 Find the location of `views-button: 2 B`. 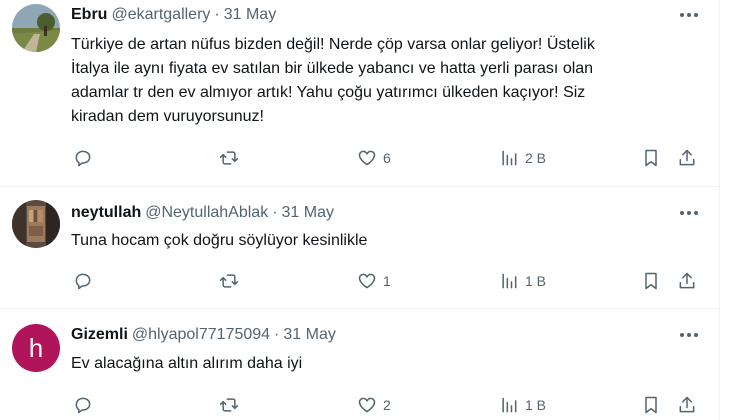

views-button: 2 B is located at coordinates (522, 158).